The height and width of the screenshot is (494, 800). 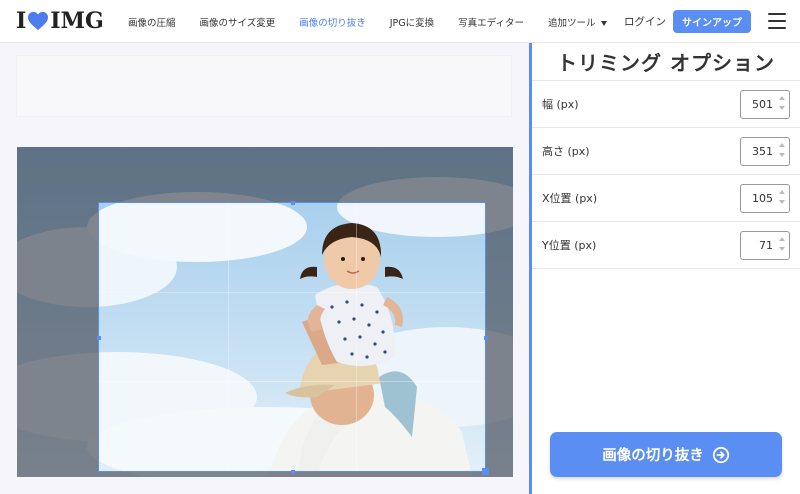 I want to click on logo-right: IMG, so click(x=77, y=21).